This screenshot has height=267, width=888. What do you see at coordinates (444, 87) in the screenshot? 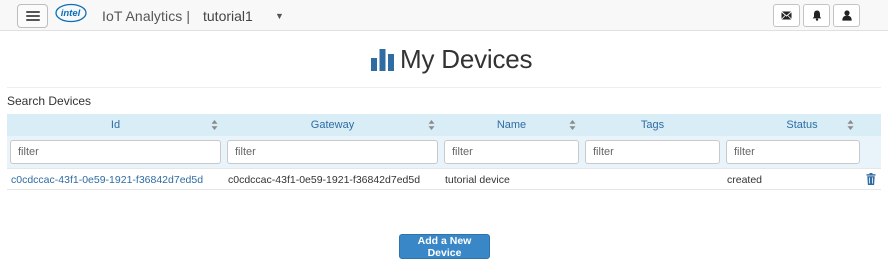
I see `header-divider` at bounding box center [444, 87].